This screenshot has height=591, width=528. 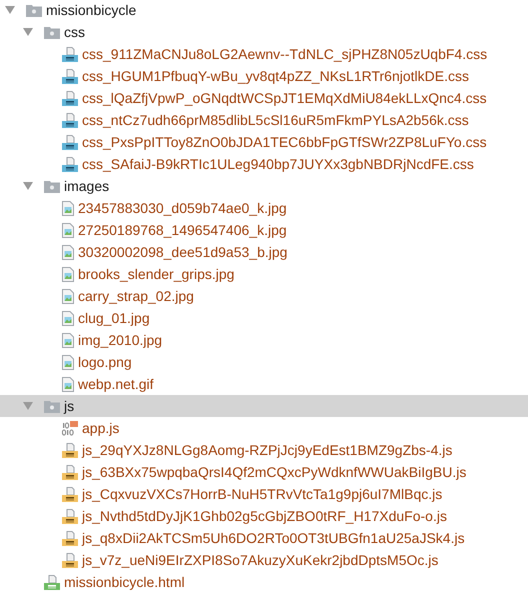 What do you see at coordinates (284, 98) in the screenshot?
I see `file-name: css_lQaZfjVpwP_oGNqdtWCSpJT1EMqXdMiU84ekLLxQnc4.css` at bounding box center [284, 98].